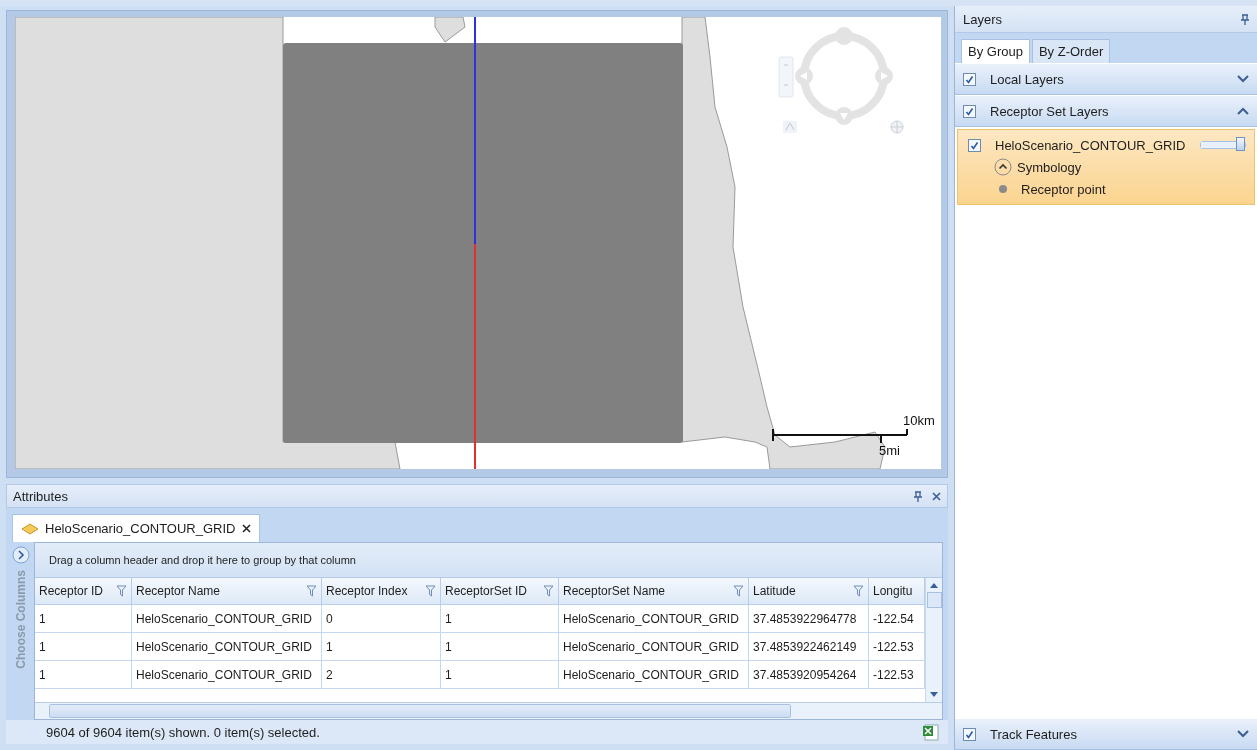  What do you see at coordinates (809, 619) in the screenshot?
I see `table-cell: 37.4853922964778` at bounding box center [809, 619].